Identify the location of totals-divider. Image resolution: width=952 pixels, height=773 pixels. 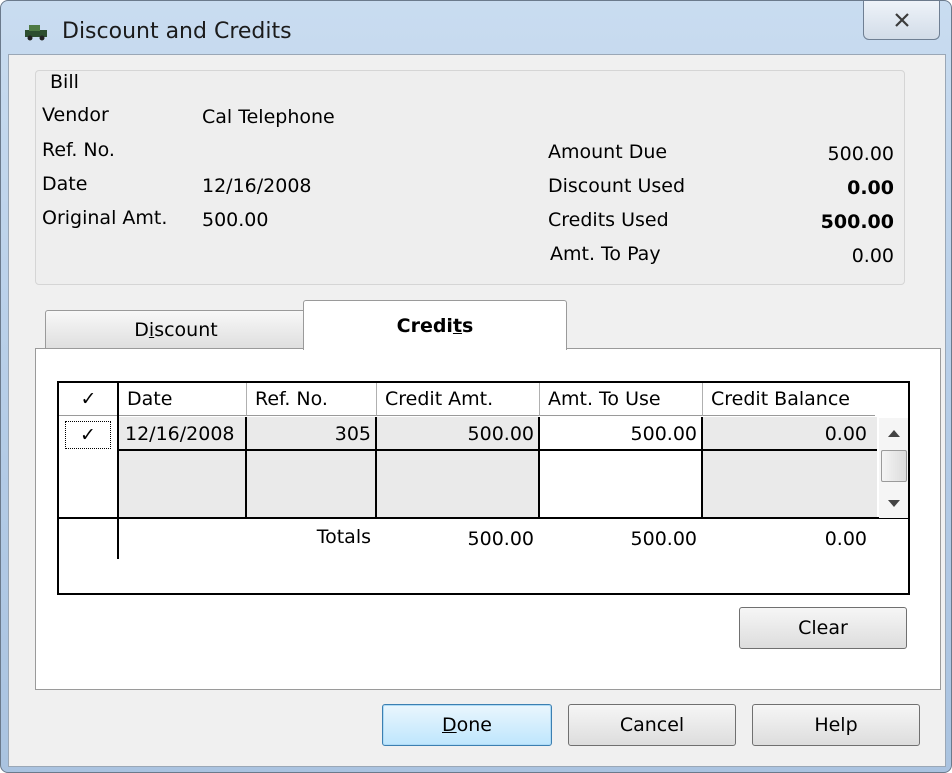
(483, 518).